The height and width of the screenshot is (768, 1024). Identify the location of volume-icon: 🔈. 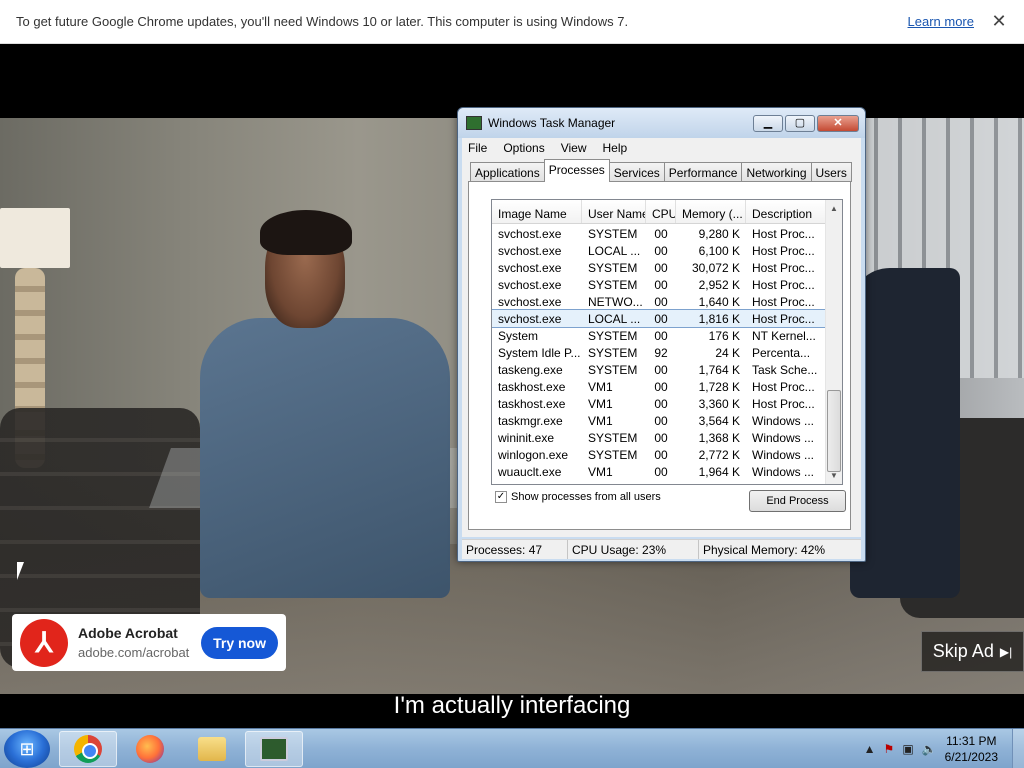
(929, 749).